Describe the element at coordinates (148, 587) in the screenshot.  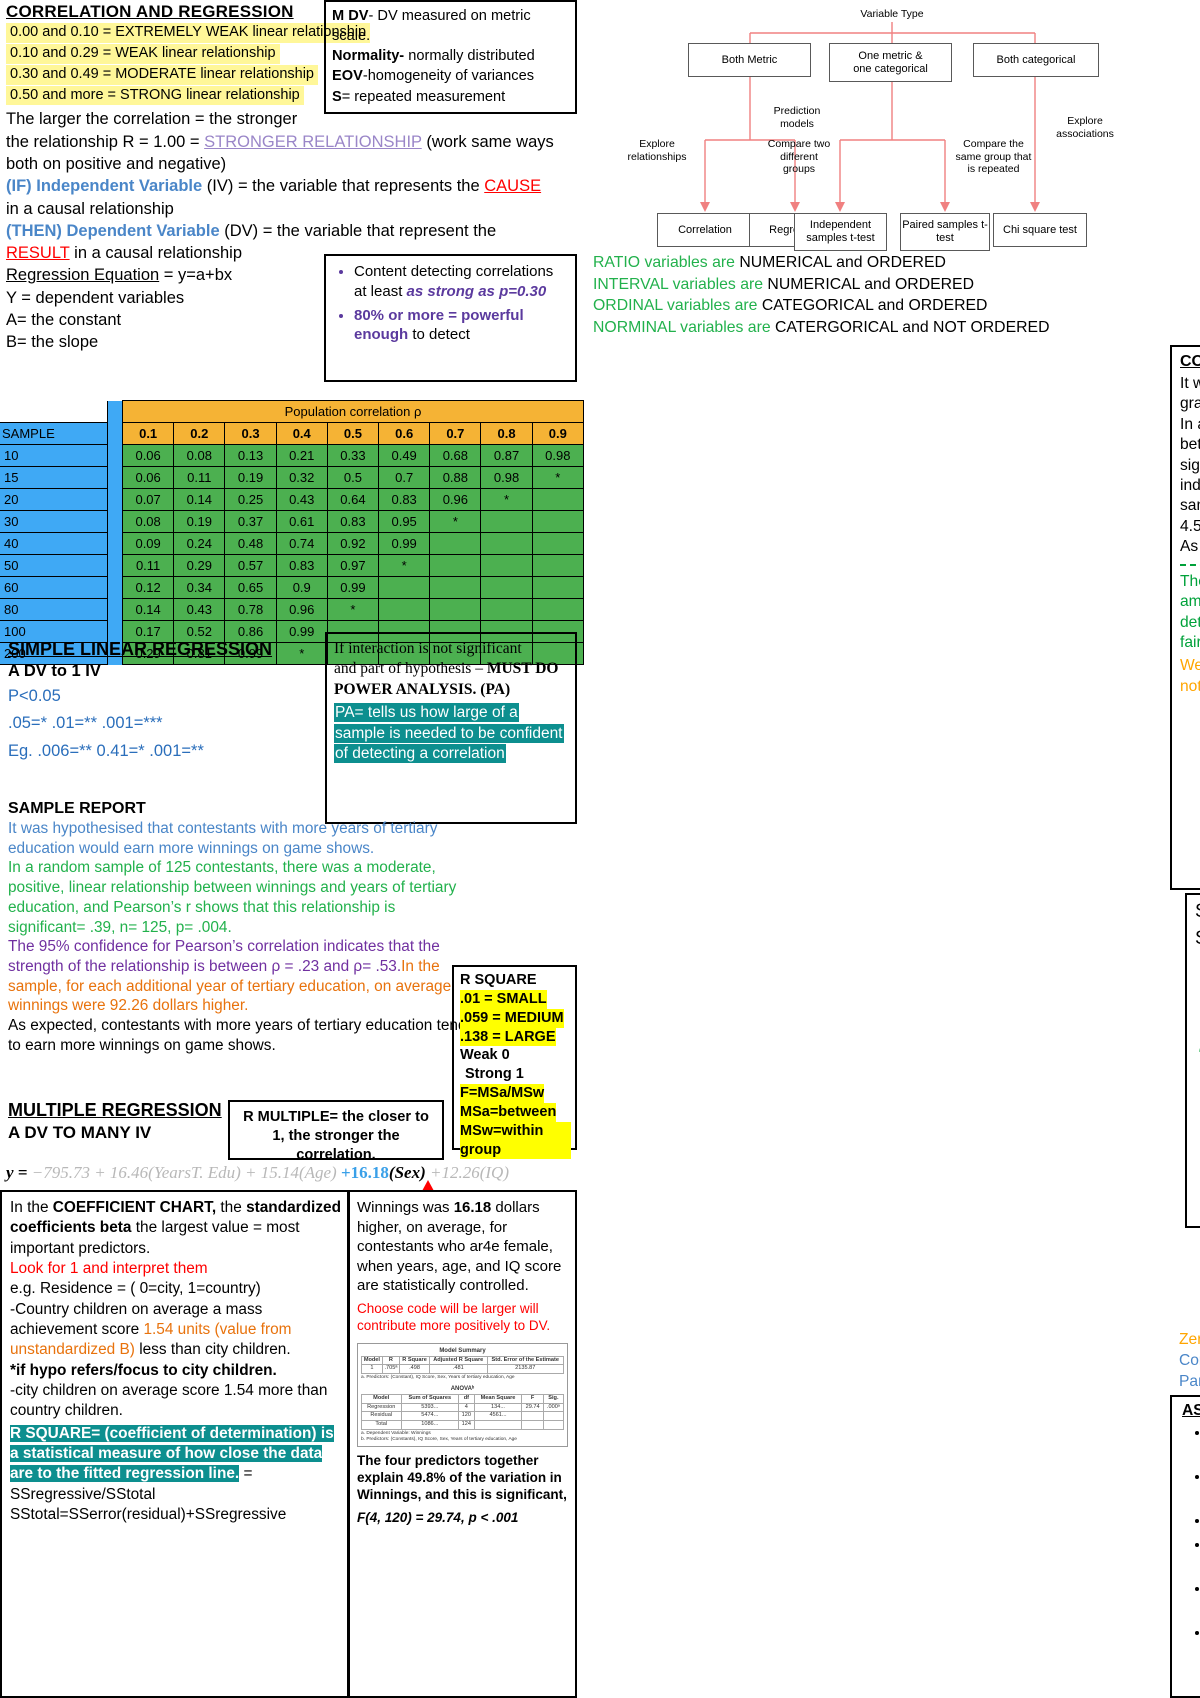
I see `power-value-cell: 0.12` at that location.